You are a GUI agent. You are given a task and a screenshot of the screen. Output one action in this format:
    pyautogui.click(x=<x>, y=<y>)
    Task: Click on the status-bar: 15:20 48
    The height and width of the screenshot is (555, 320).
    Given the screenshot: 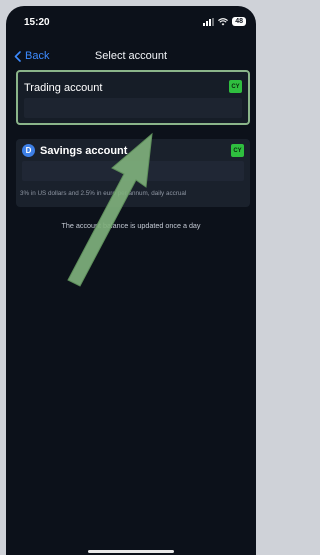 What is the action you would take?
    pyautogui.click(x=131, y=23)
    